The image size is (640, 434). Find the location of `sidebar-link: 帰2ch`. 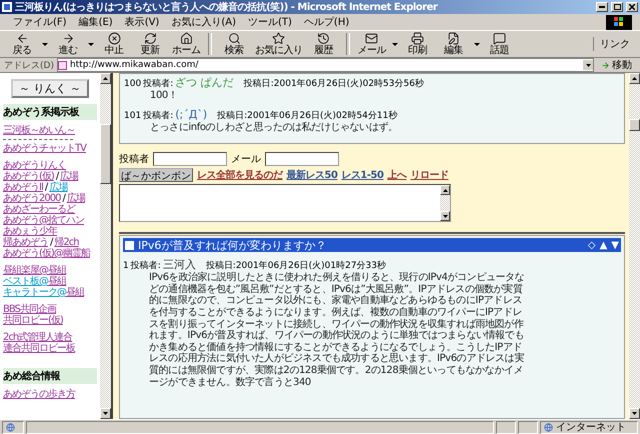

sidebar-link: 帰2ch is located at coordinates (66, 242).